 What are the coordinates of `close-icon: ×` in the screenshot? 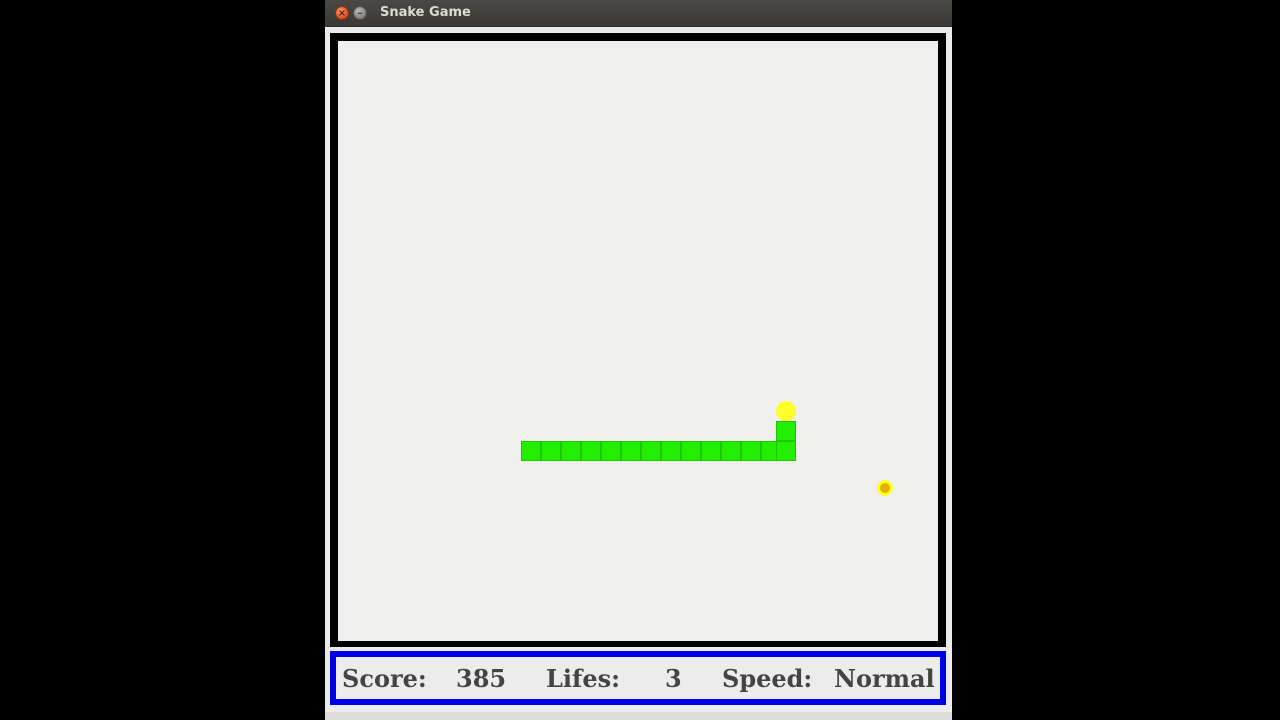 It's located at (342, 13).